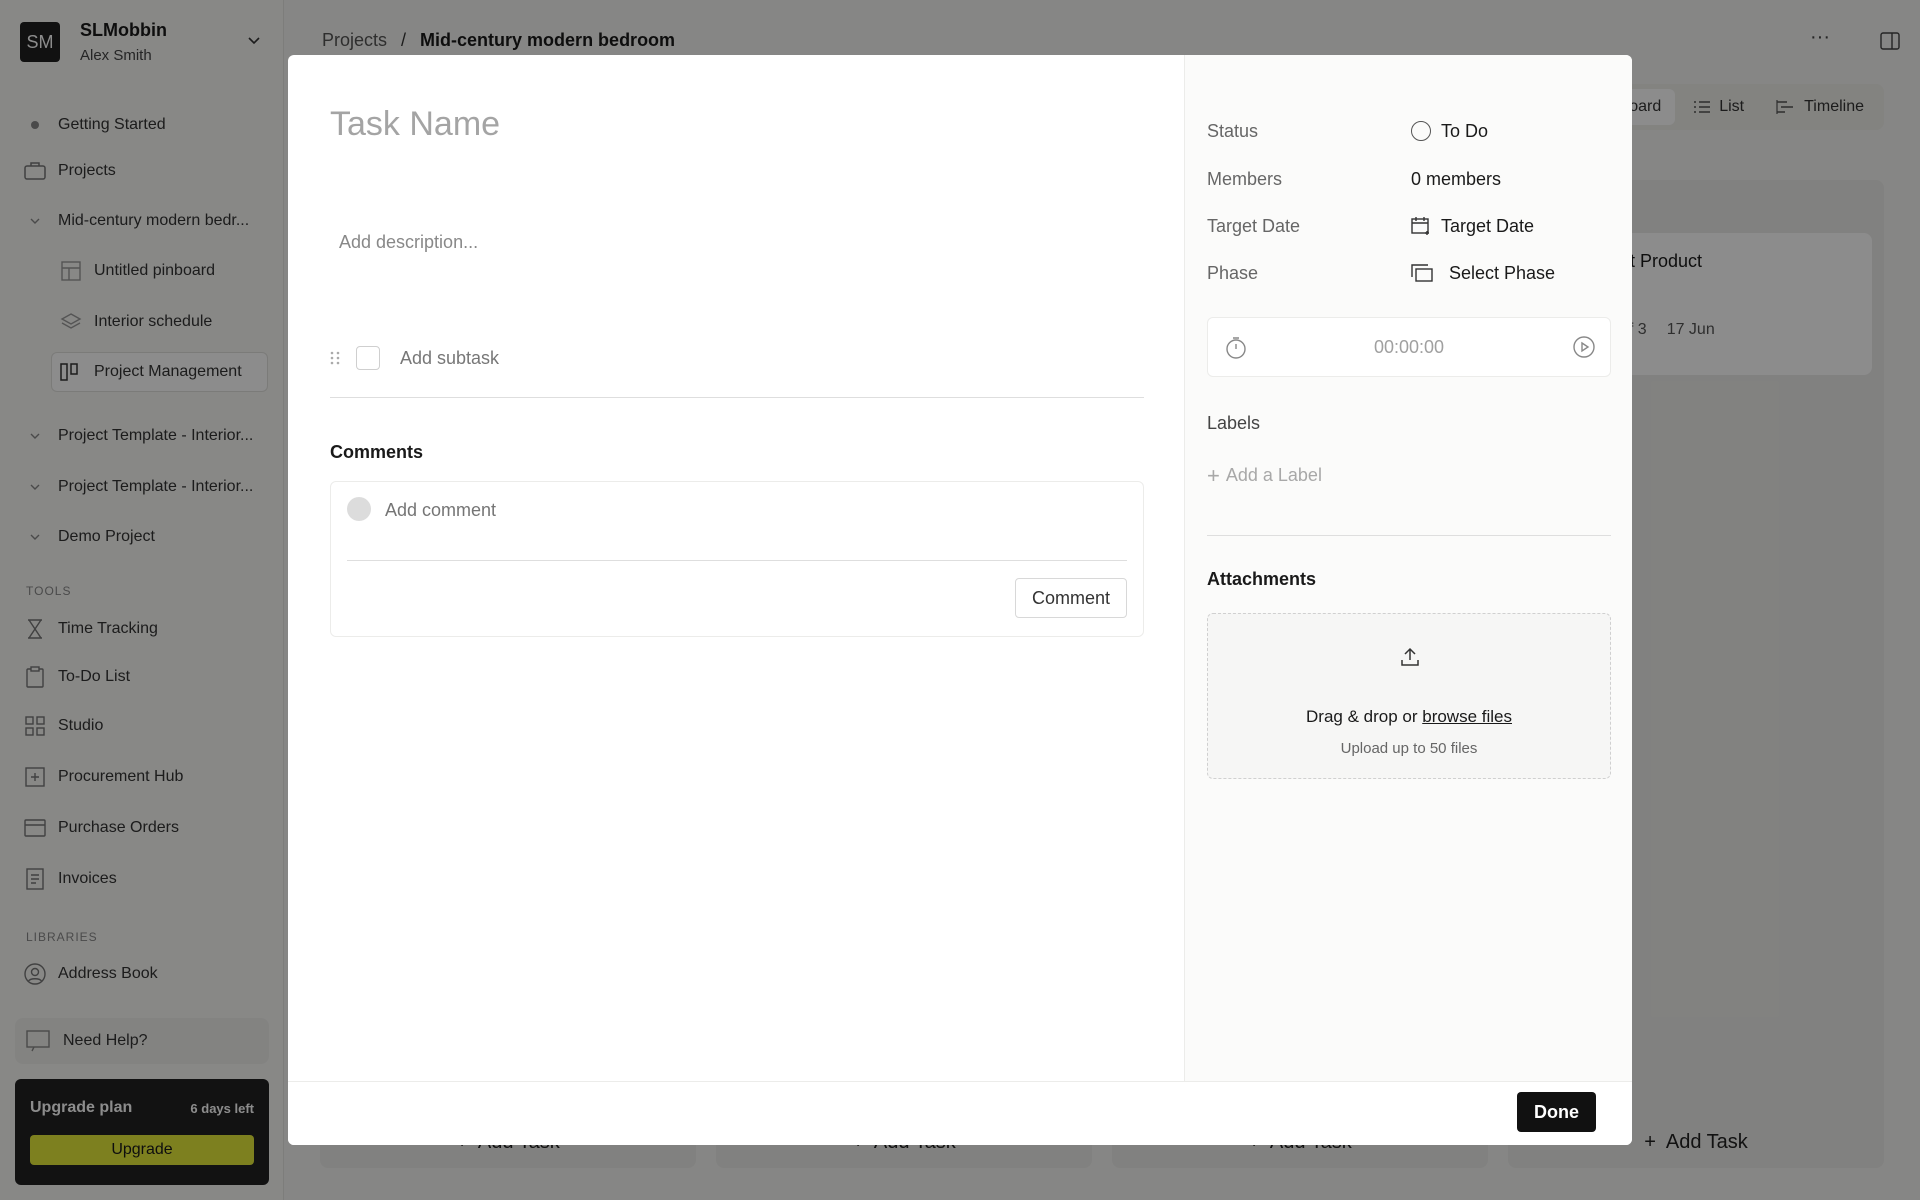  I want to click on dropzone-text: Drag & drop or browse files, so click(1409, 717).